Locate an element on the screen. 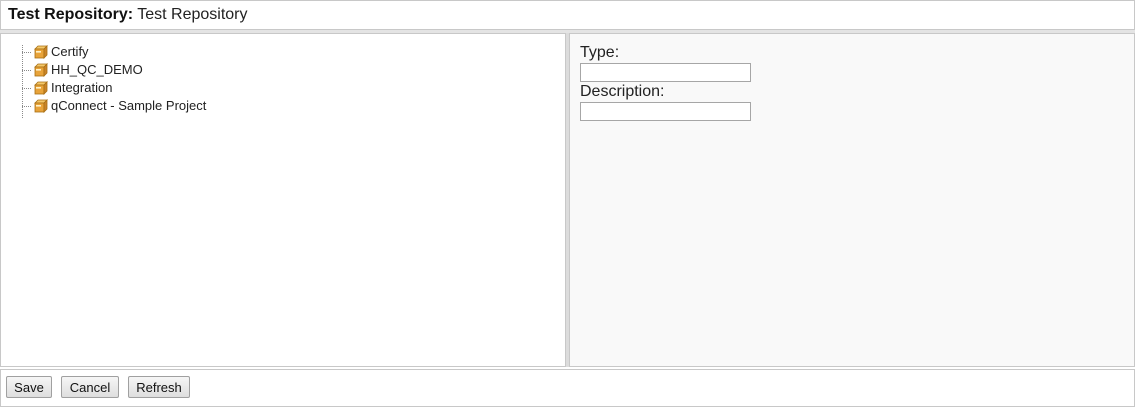  tree-item-label: Integration is located at coordinates (82, 87).